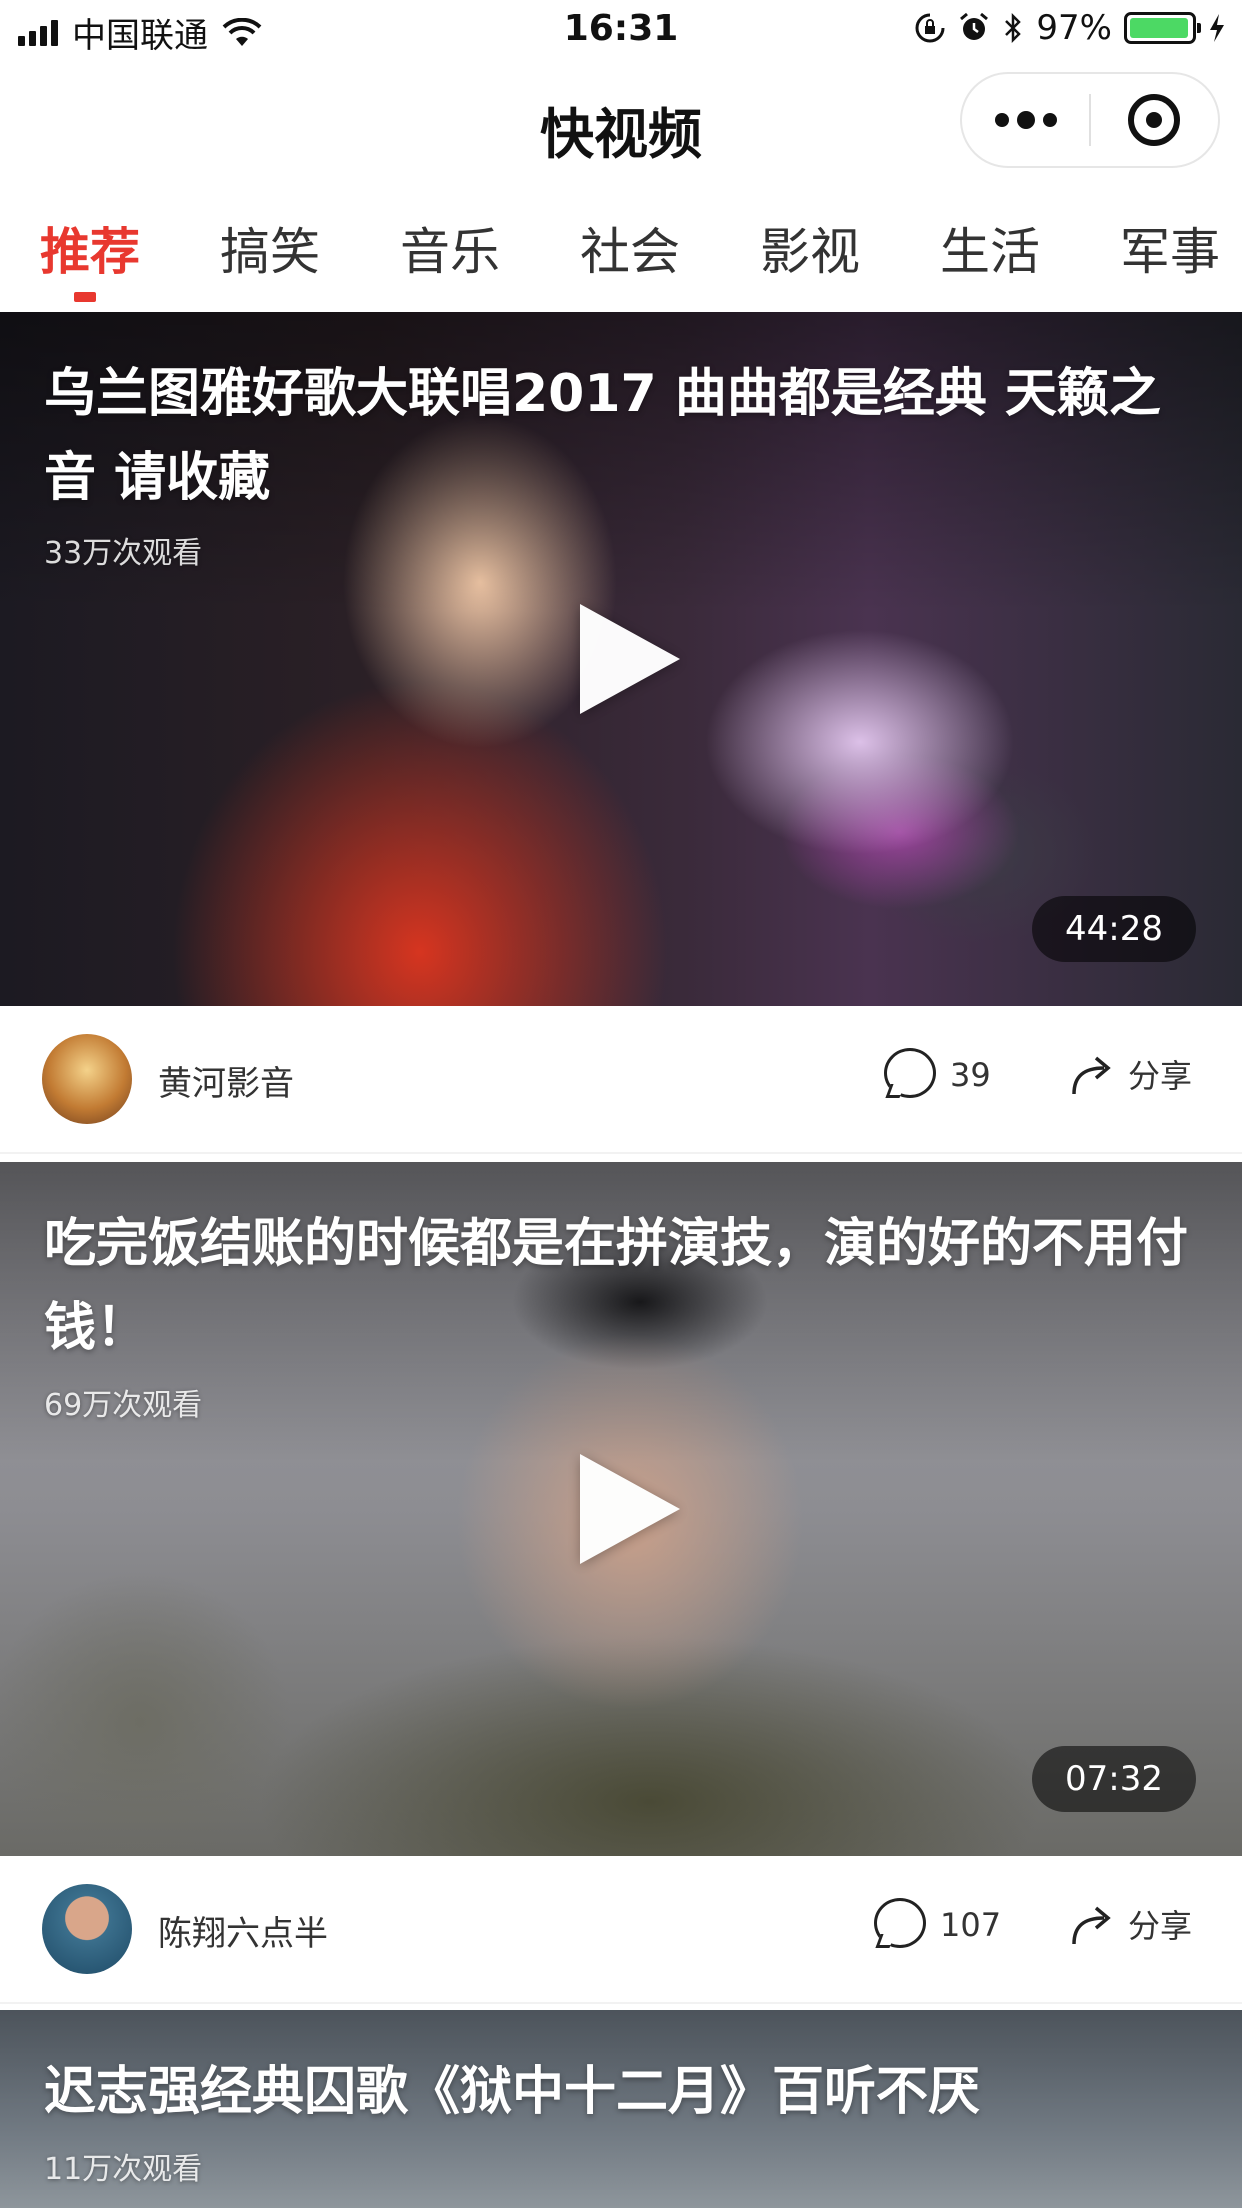  I want to click on bluetooth-icon, so click(1013, 28).